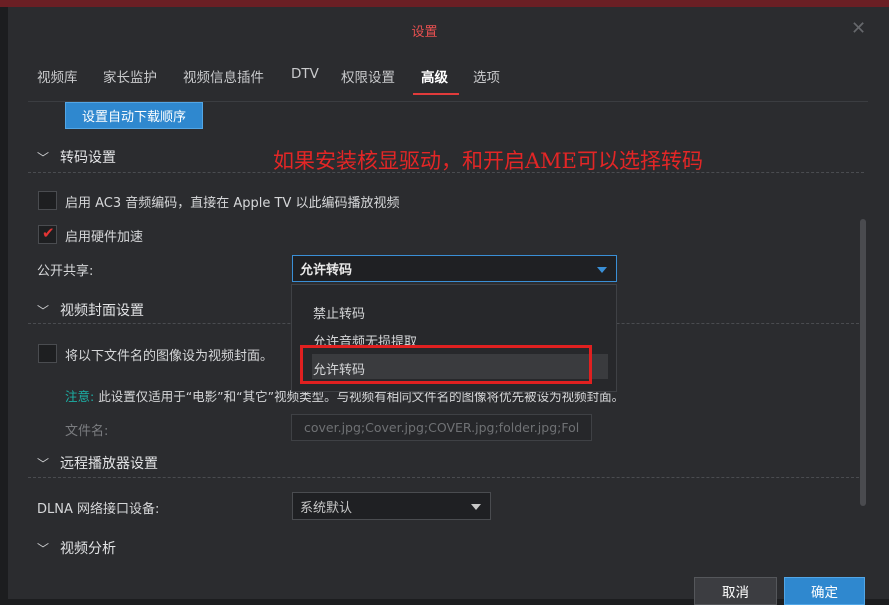 This screenshot has height=605, width=889. What do you see at coordinates (88, 158) in the screenshot?
I see `transcode-section-title: 转码设置` at bounding box center [88, 158].